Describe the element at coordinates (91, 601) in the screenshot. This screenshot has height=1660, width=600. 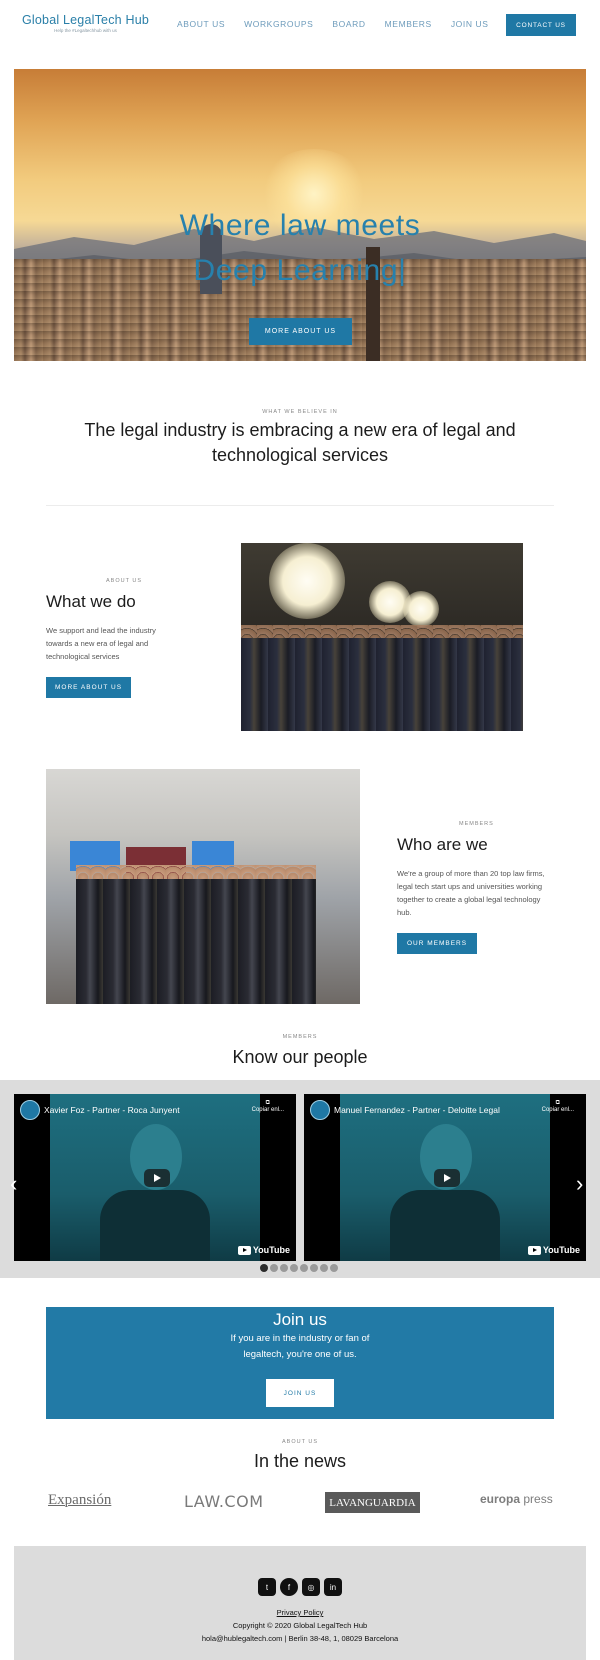
I see `what-we-do-title: What we do` at that location.